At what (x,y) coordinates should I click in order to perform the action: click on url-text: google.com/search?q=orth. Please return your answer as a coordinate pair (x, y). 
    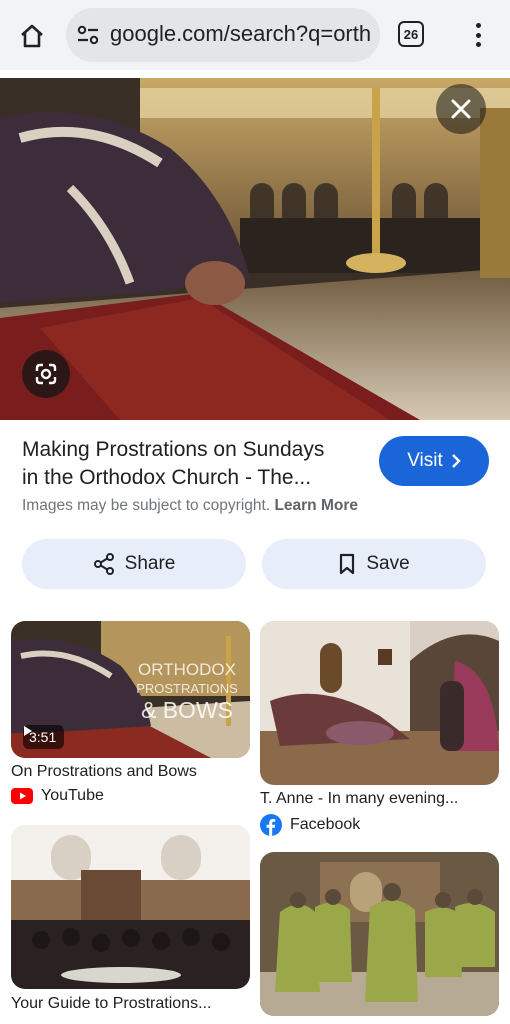
    Looking at the image, I should click on (240, 34).